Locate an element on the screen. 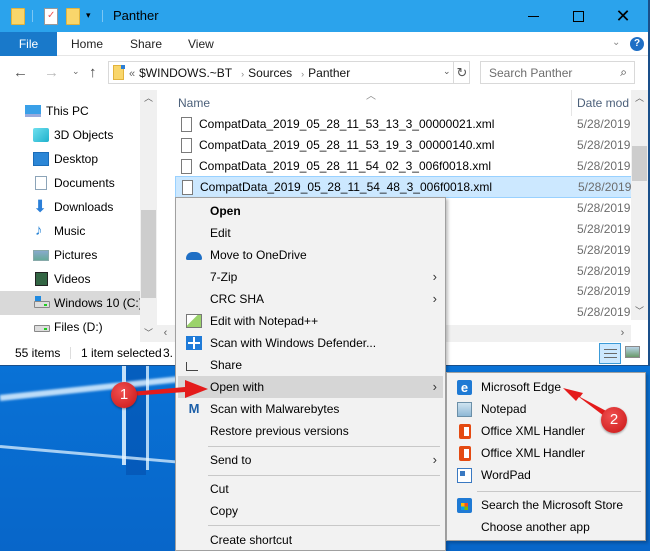  address-bar: « $WINDOWS.~BT › Sources › Panther is located at coordinates (289, 72).